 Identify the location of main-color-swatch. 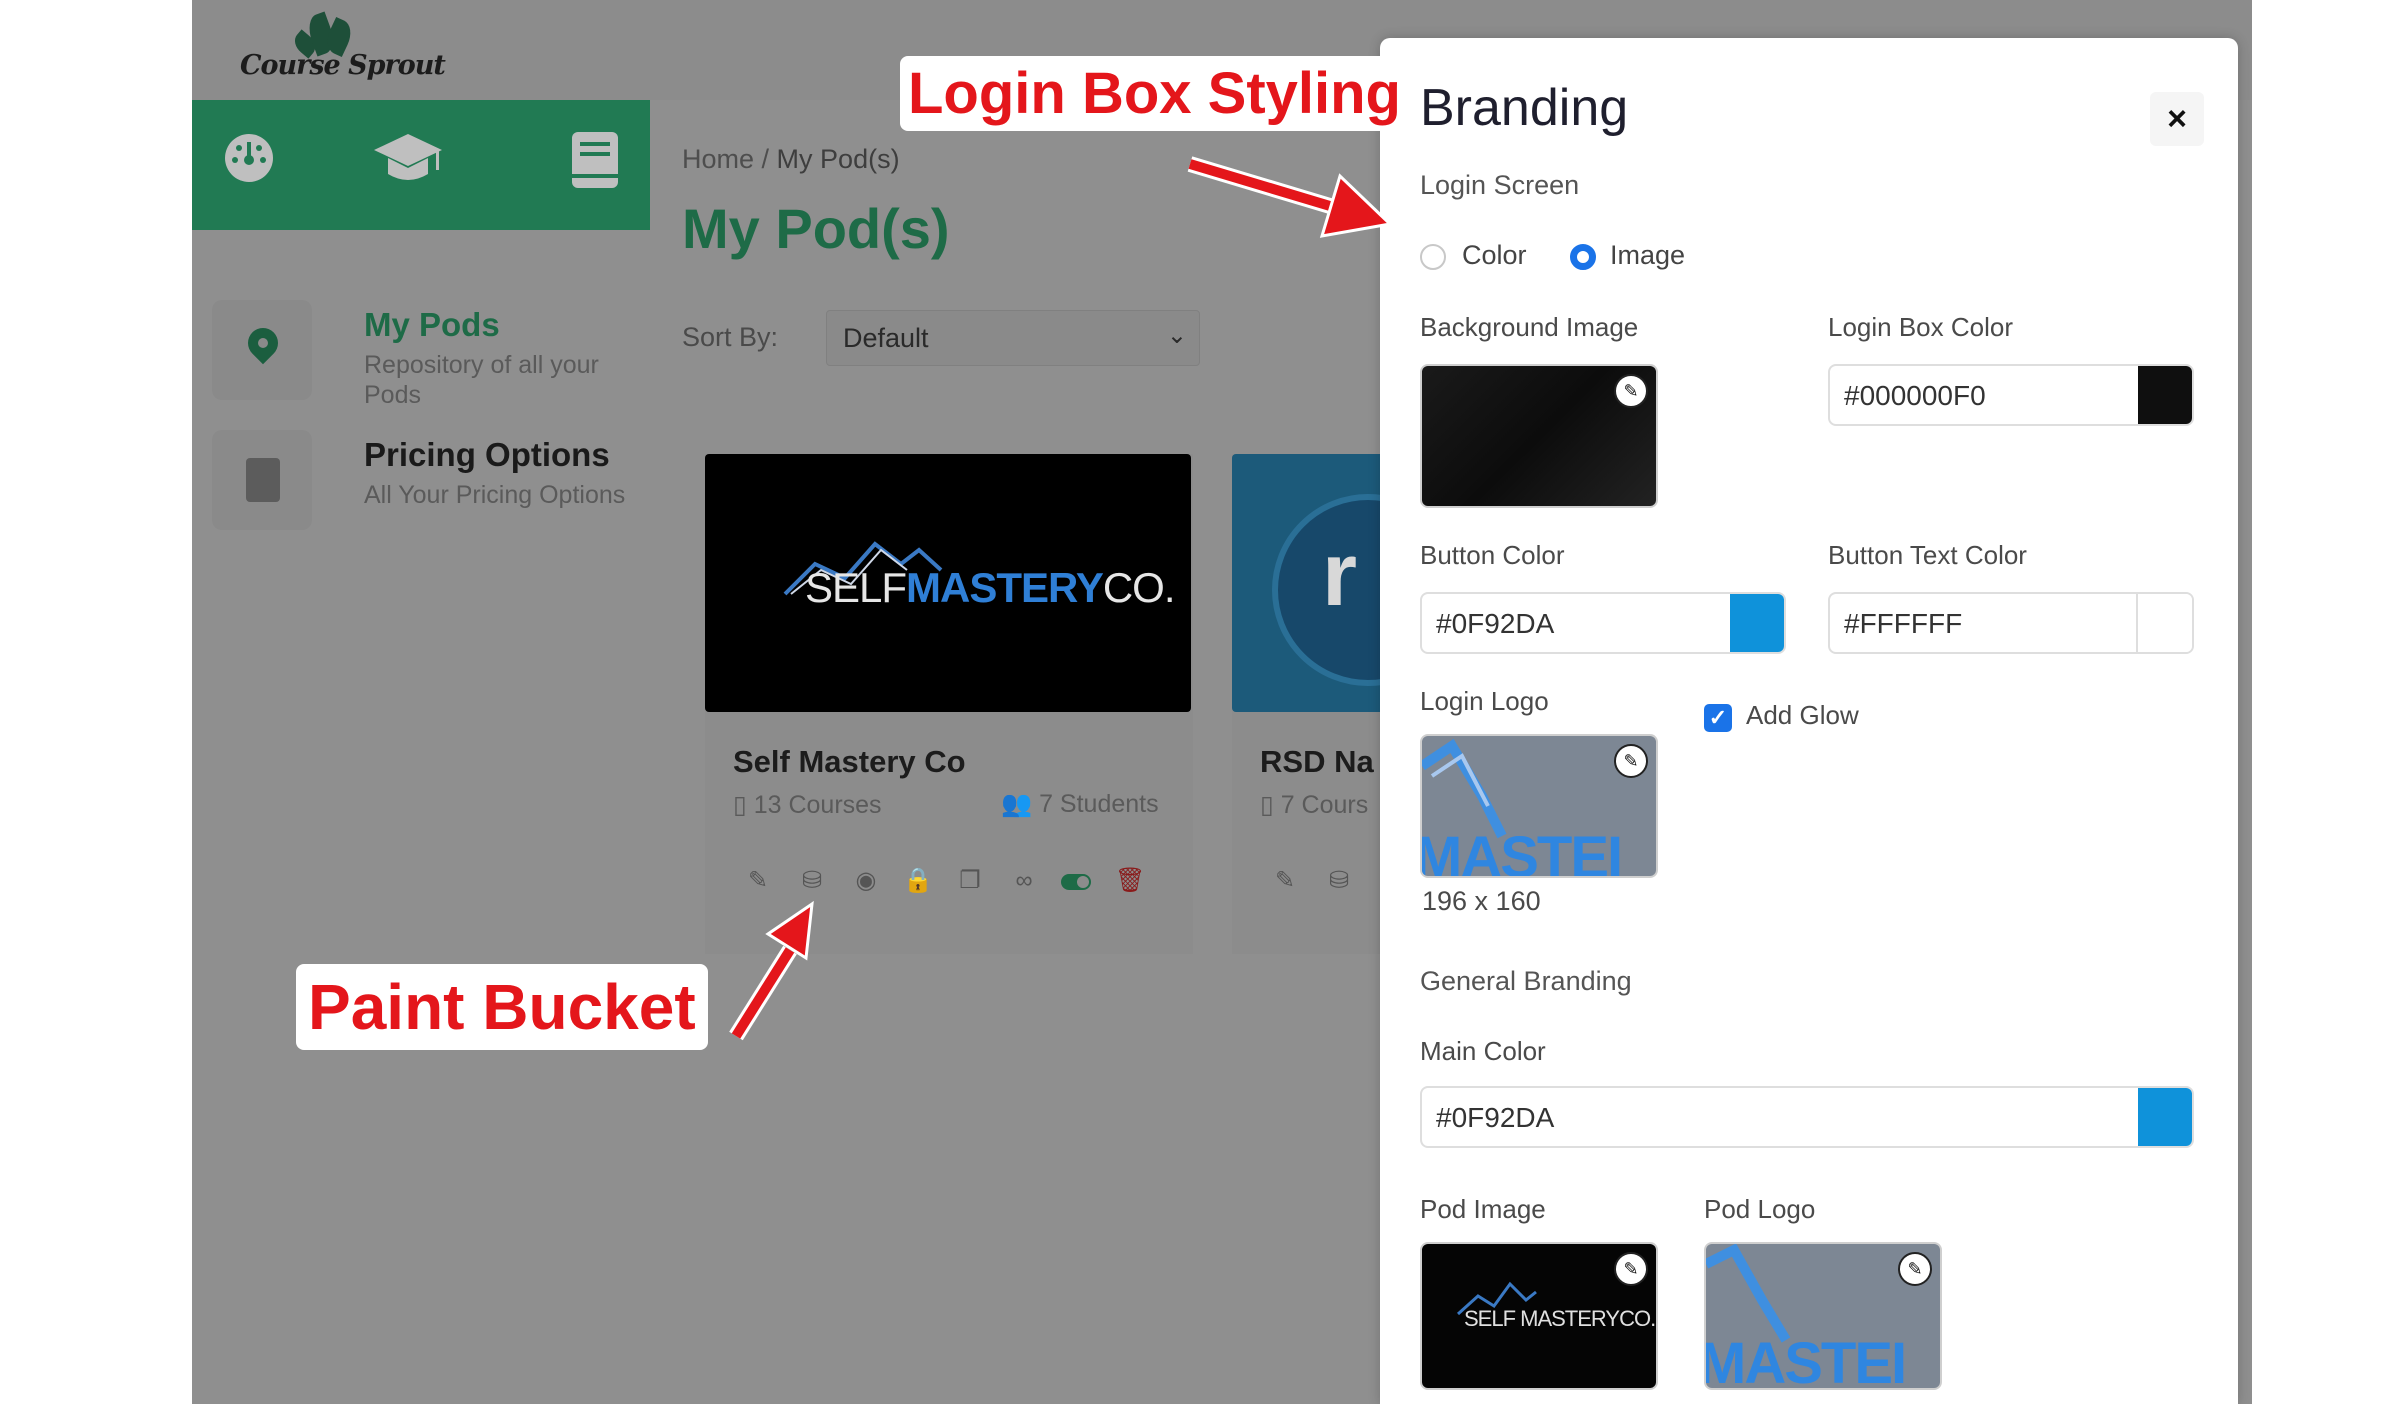
(2165, 1117).